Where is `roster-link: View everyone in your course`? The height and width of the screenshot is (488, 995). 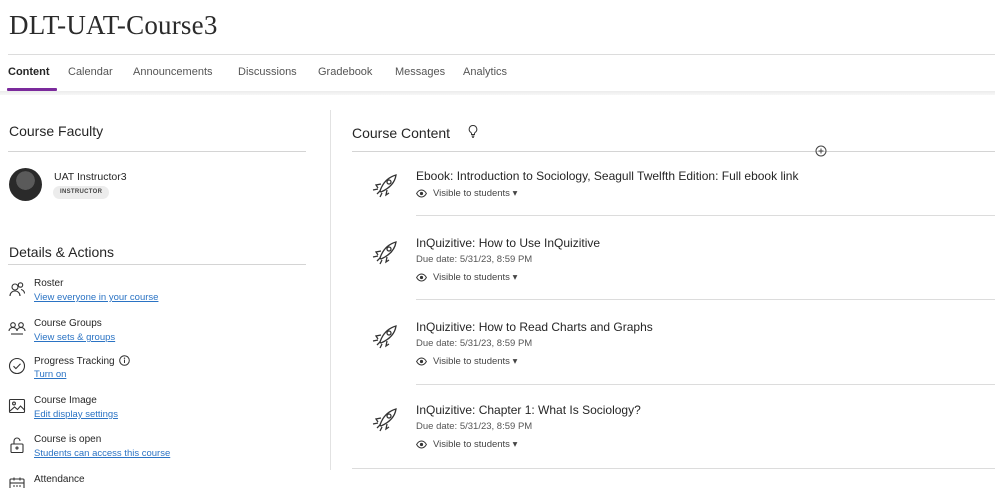
roster-link: View everyone in your course is located at coordinates (96, 297).